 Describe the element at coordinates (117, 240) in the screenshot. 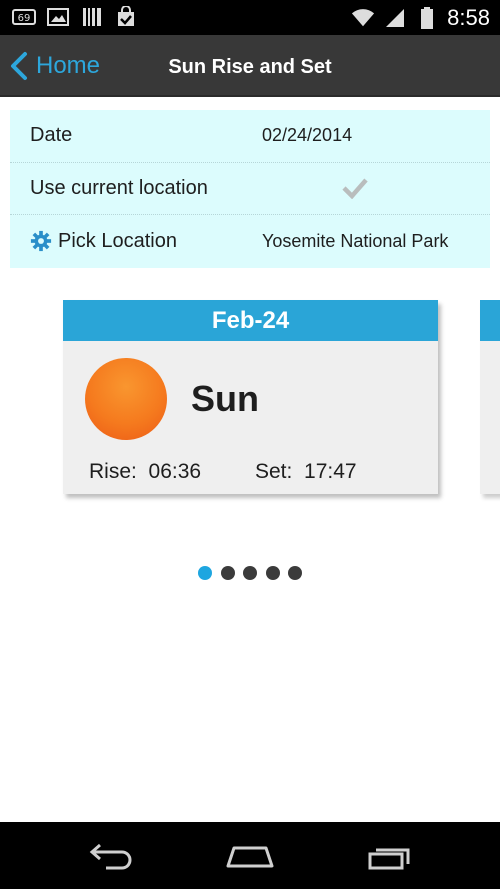

I see `pick-location-label: Pick Location` at that location.